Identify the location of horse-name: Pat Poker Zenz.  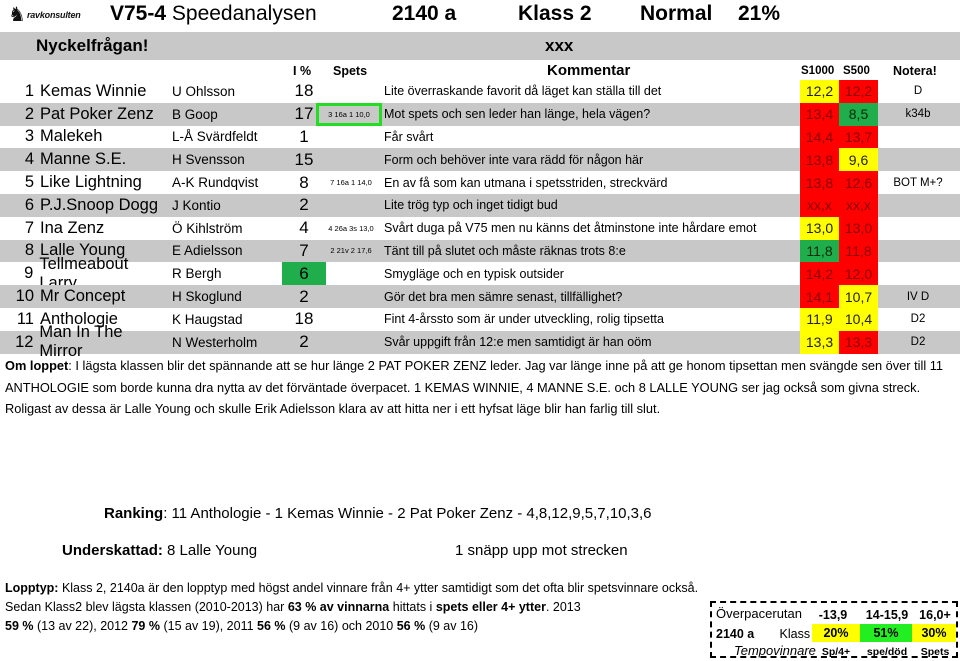
(97, 113).